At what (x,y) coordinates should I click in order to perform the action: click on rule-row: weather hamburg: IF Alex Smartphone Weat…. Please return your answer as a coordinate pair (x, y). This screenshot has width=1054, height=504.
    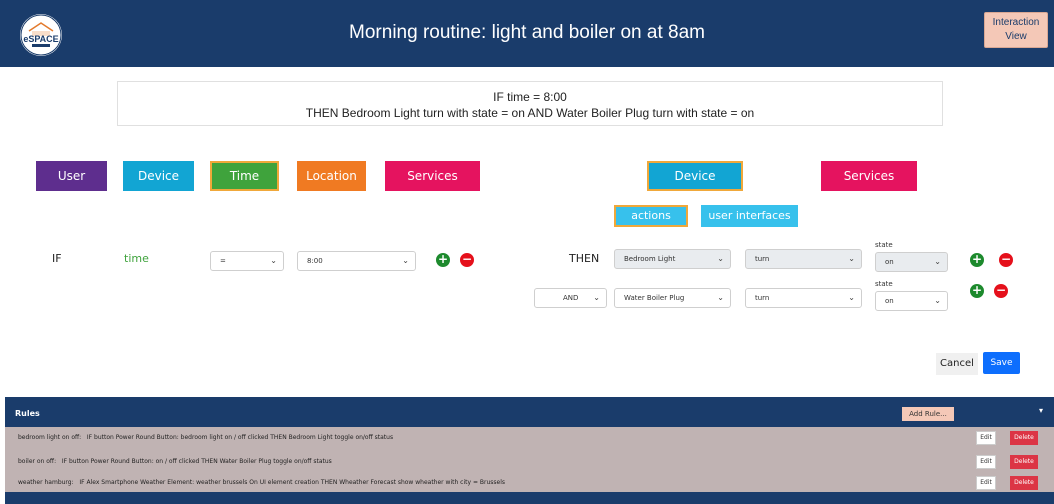
    Looking at the image, I should click on (529, 483).